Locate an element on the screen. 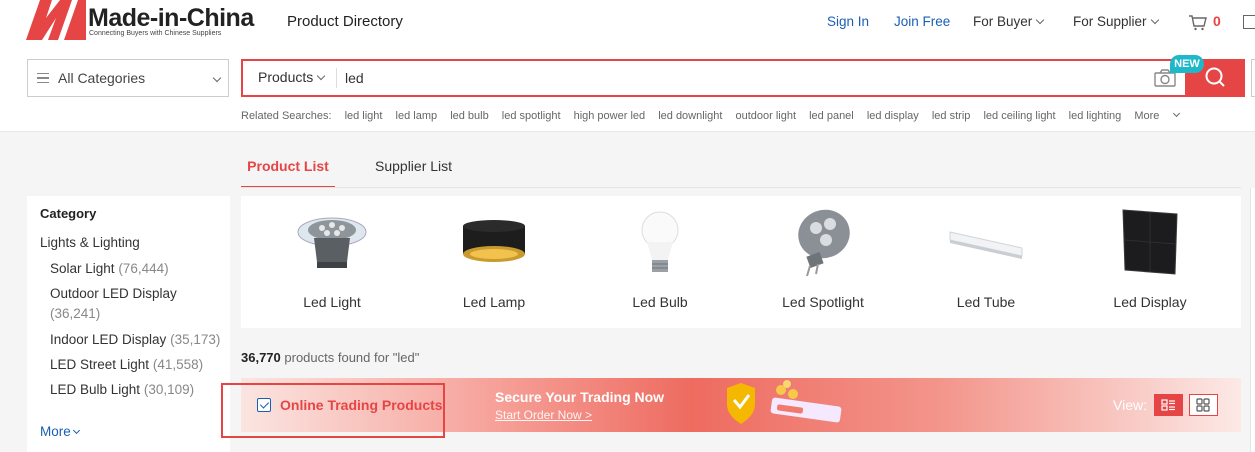 This screenshot has width=1255, height=452. category-card: Led Lamp is located at coordinates (494, 262).